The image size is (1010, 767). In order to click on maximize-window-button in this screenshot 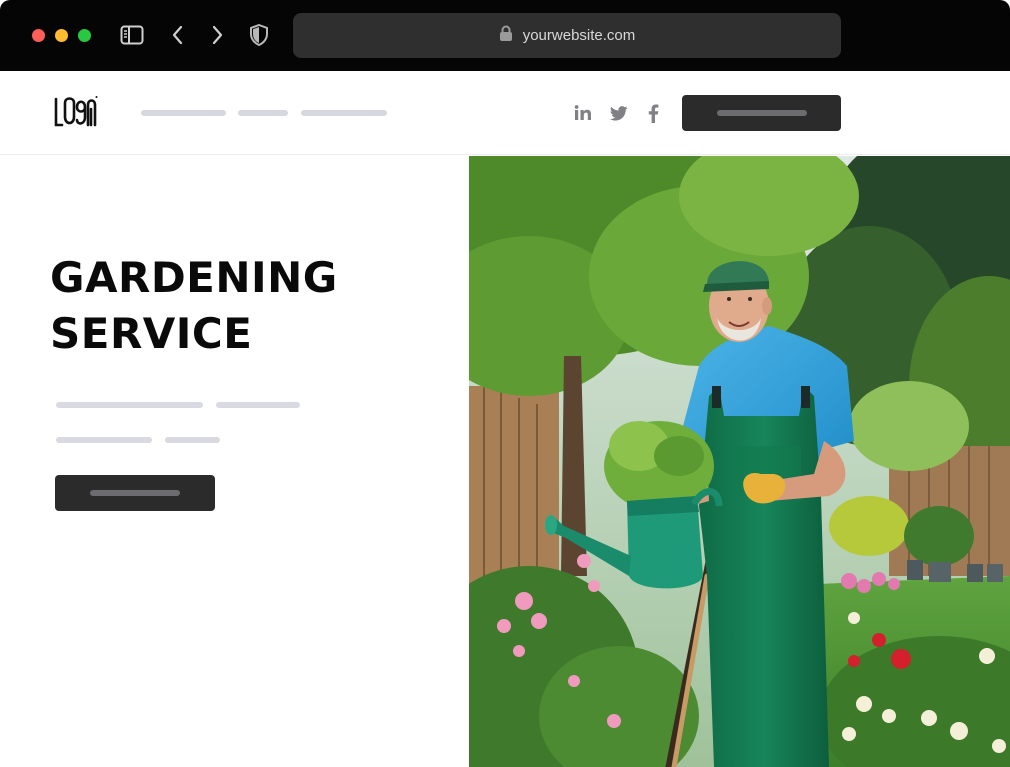, I will do `click(84, 35)`.